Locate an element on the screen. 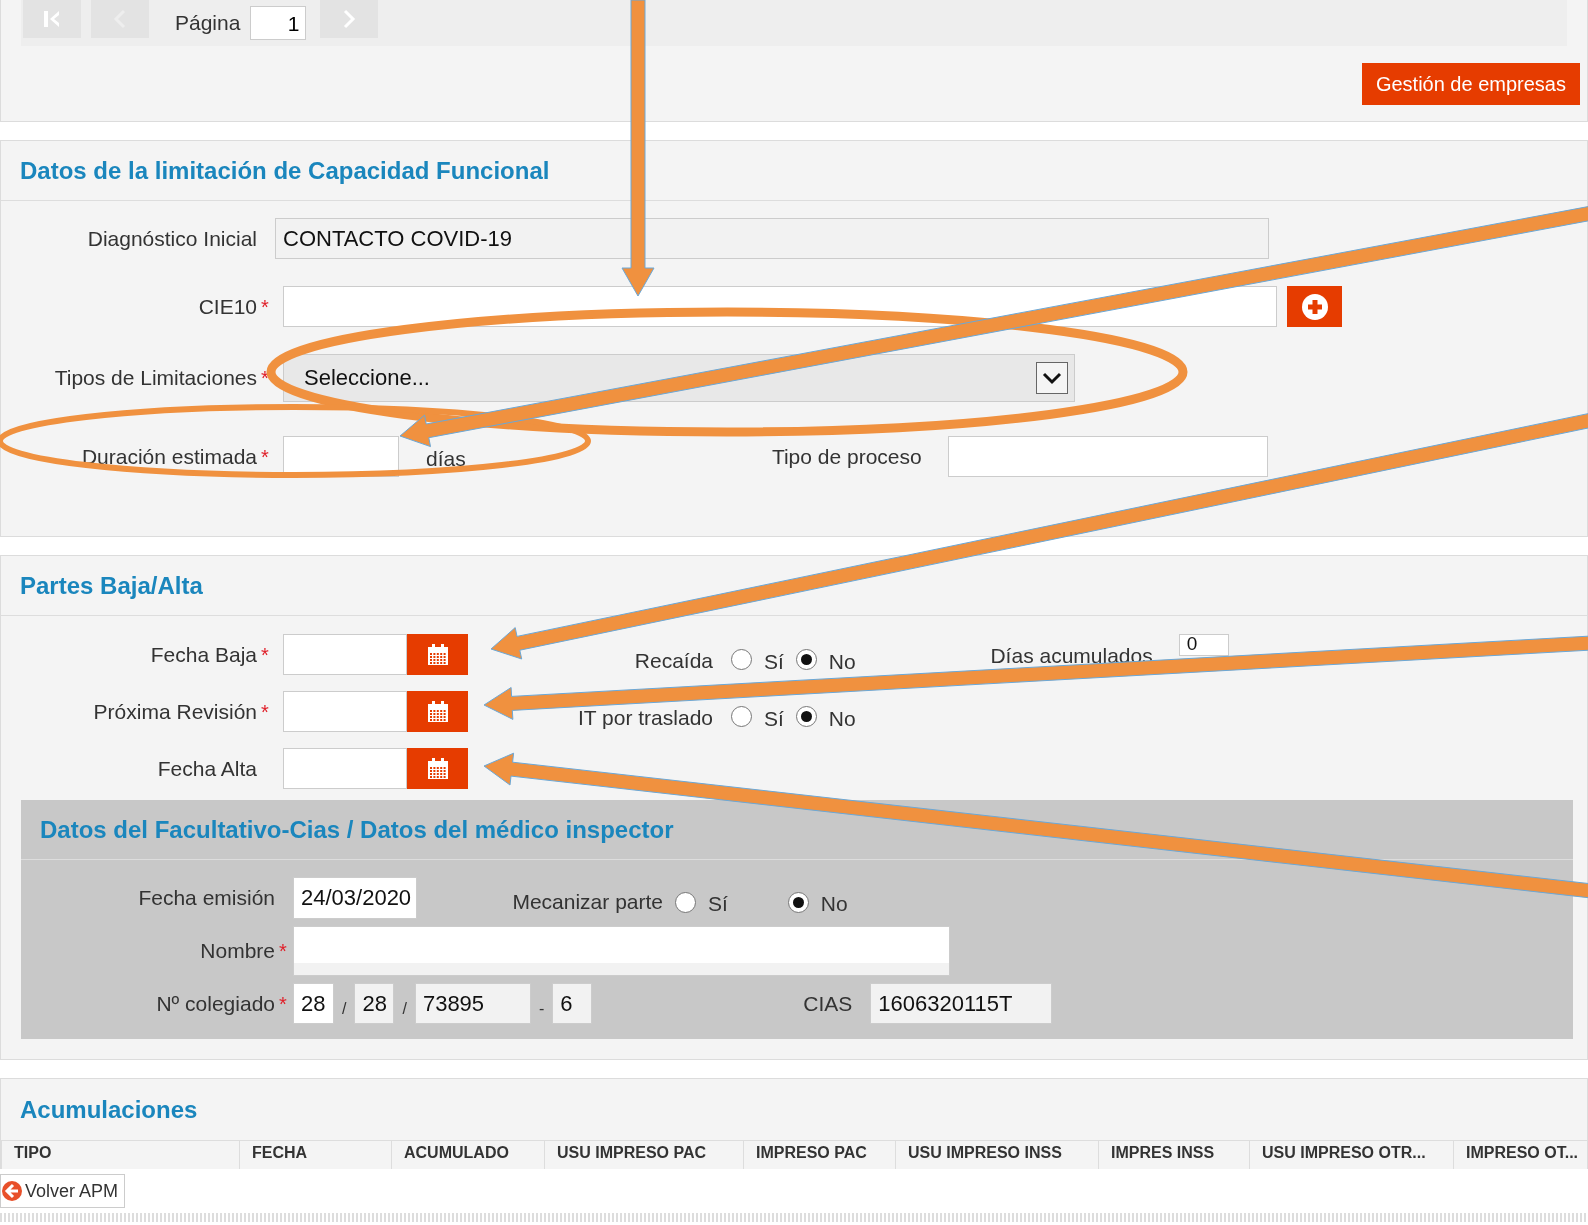 This screenshot has height=1225, width=1588. field-label: Fecha emisión is located at coordinates (206, 898).